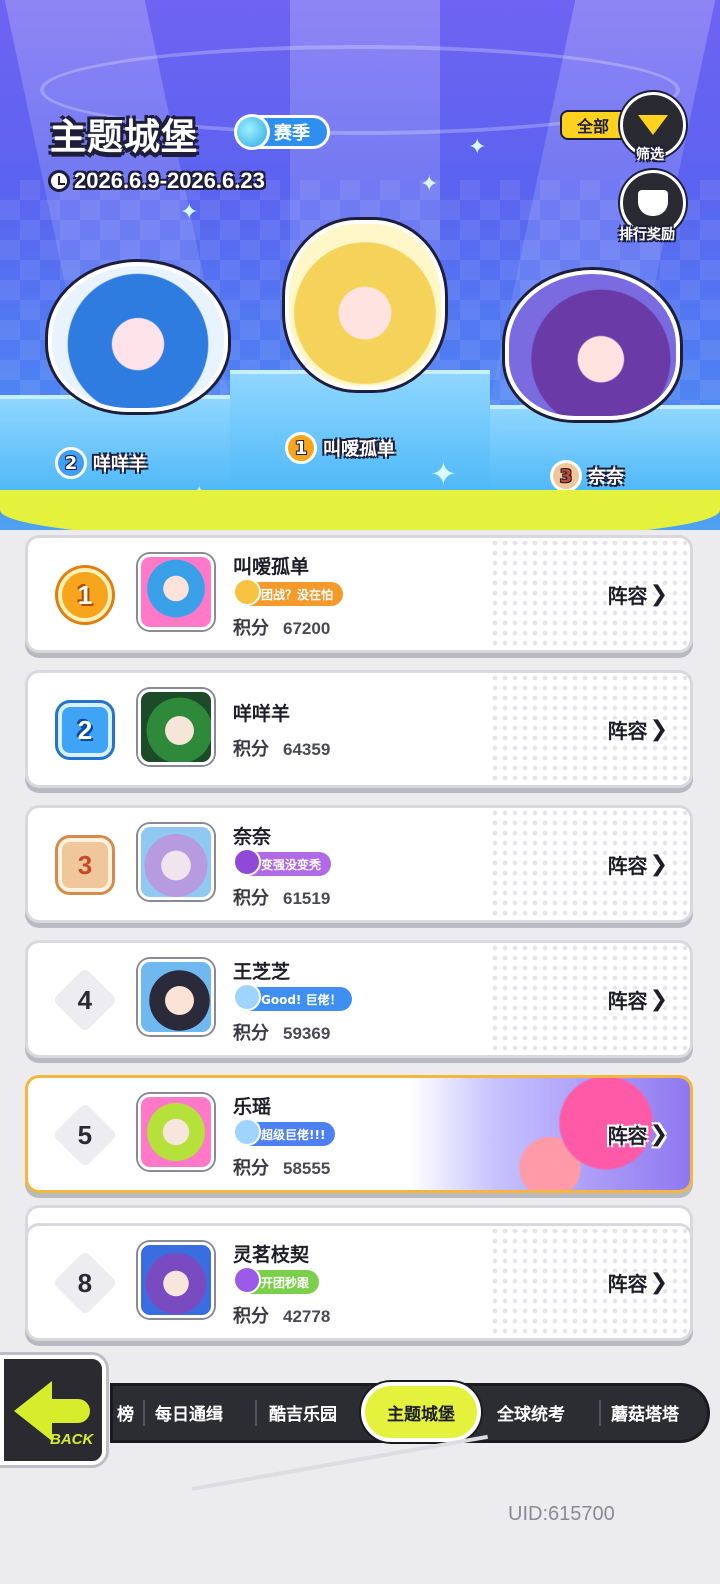  Describe the element at coordinates (307, 1033) in the screenshot. I see `score-value: 59369` at that location.